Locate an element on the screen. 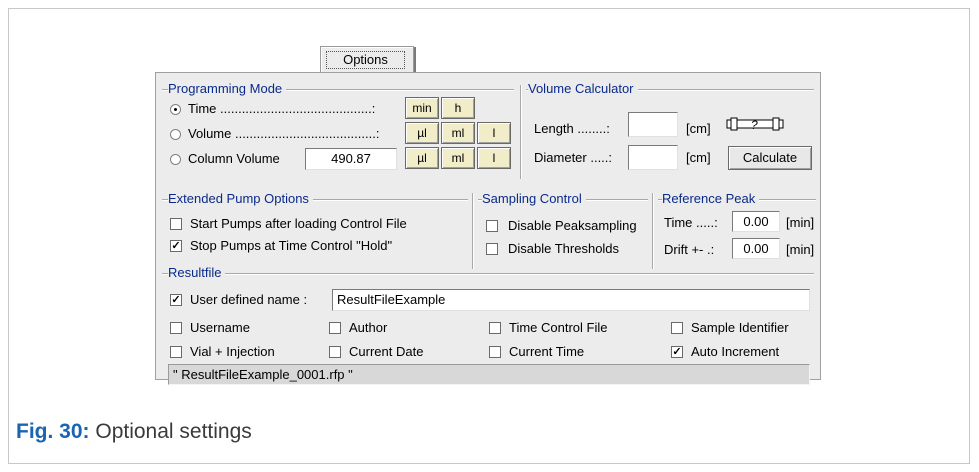 This screenshot has width=979, height=472. start-pumps-label: Start Pumps after loading Control File is located at coordinates (298, 223).